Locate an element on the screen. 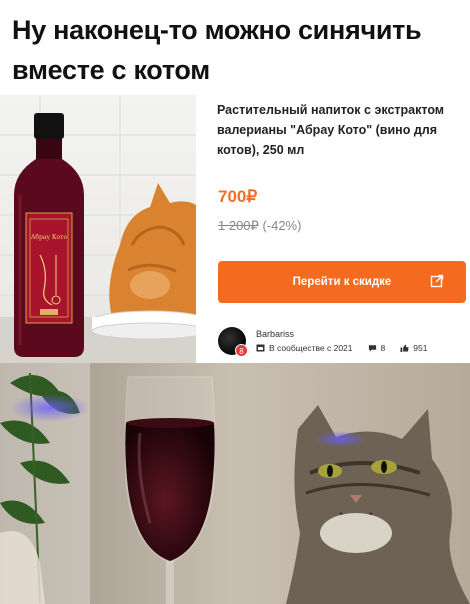  old-price-row: 1 200₽ (-42%) is located at coordinates (259, 226).